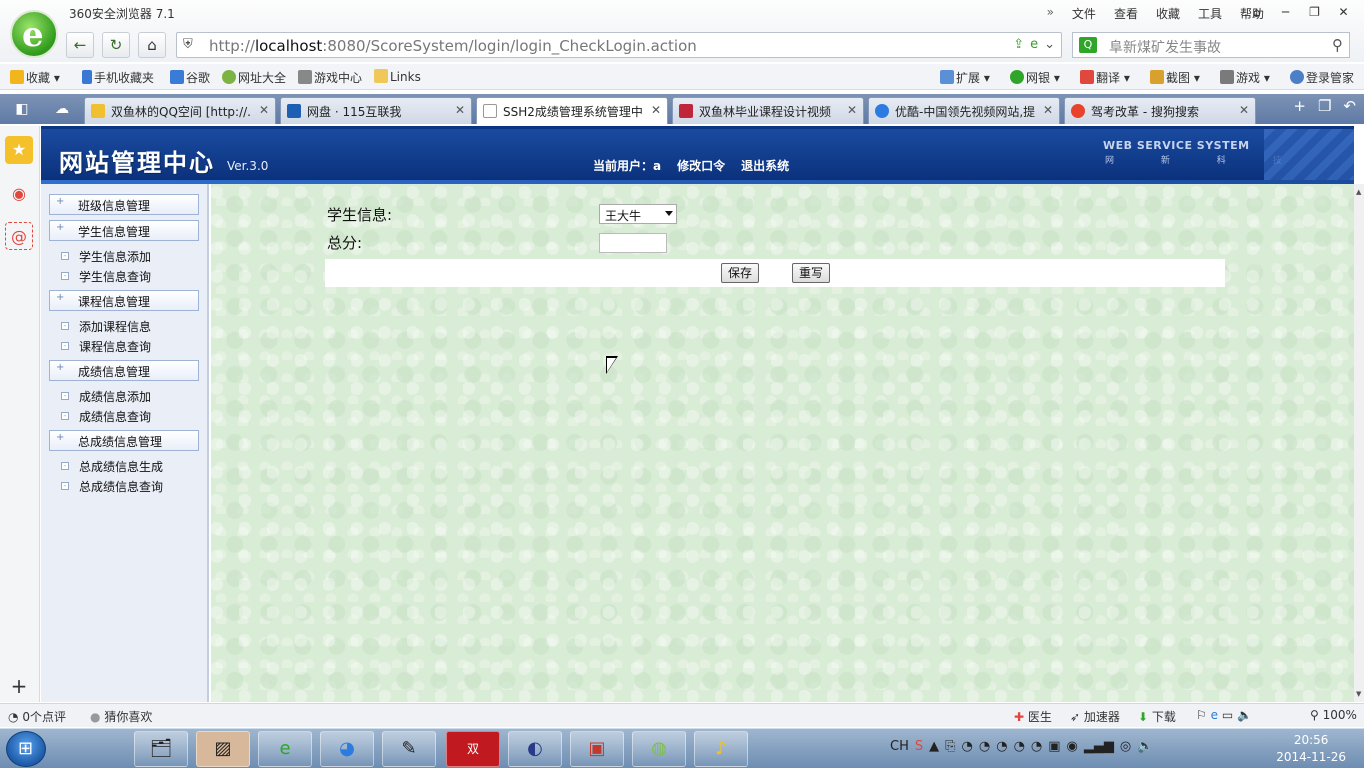 Image resolution: width=1364 pixels, height=768 pixels. I want to click on tray-network-icon: ⎘, so click(950, 746).